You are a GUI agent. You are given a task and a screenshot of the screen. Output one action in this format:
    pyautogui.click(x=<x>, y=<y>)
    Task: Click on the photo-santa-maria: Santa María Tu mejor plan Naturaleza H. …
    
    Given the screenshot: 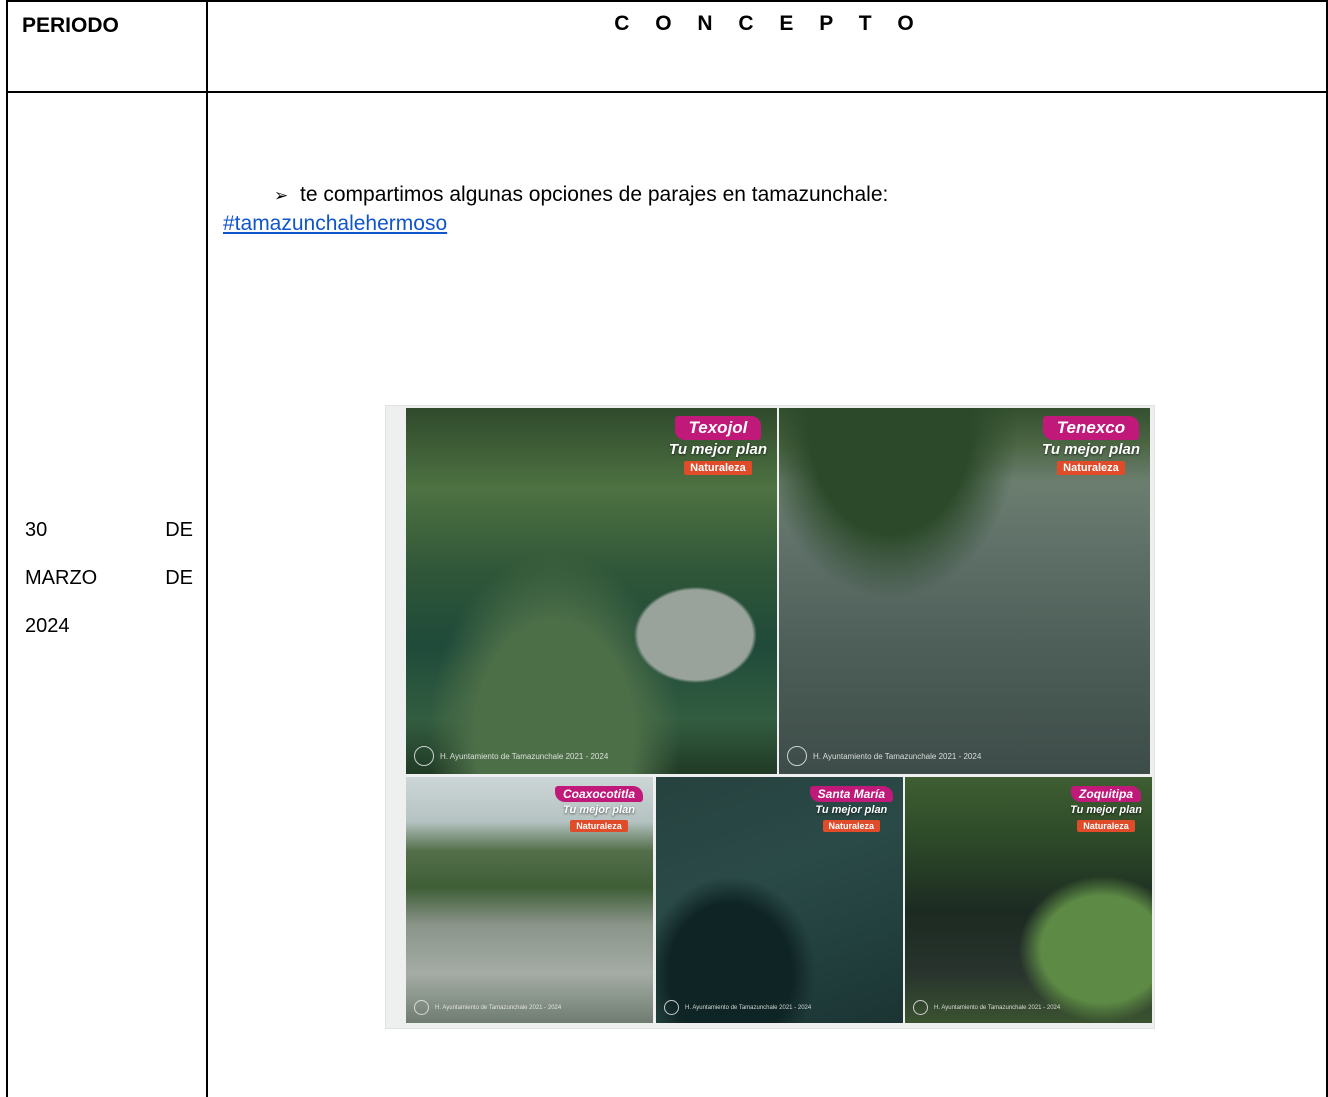 What is the action you would take?
    pyautogui.click(x=779, y=900)
    